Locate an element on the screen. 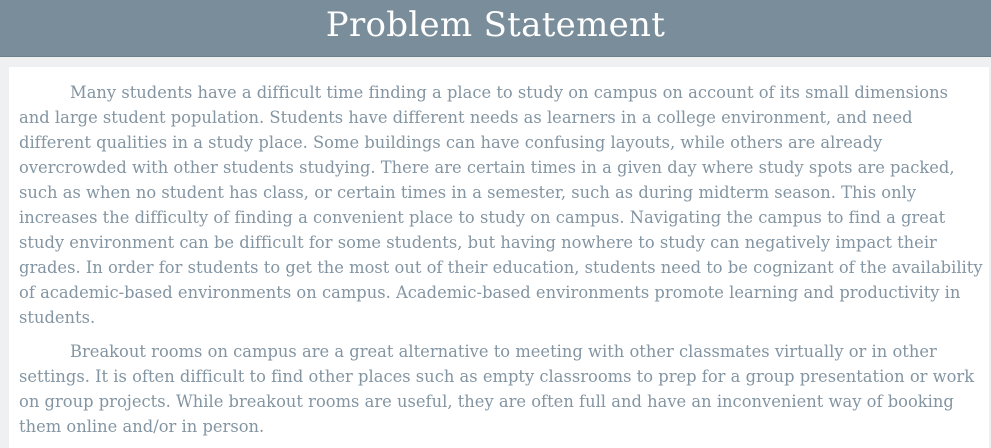 Image resolution: width=991 pixels, height=448 pixels. header-bar: Problem Statement is located at coordinates (495, 28).